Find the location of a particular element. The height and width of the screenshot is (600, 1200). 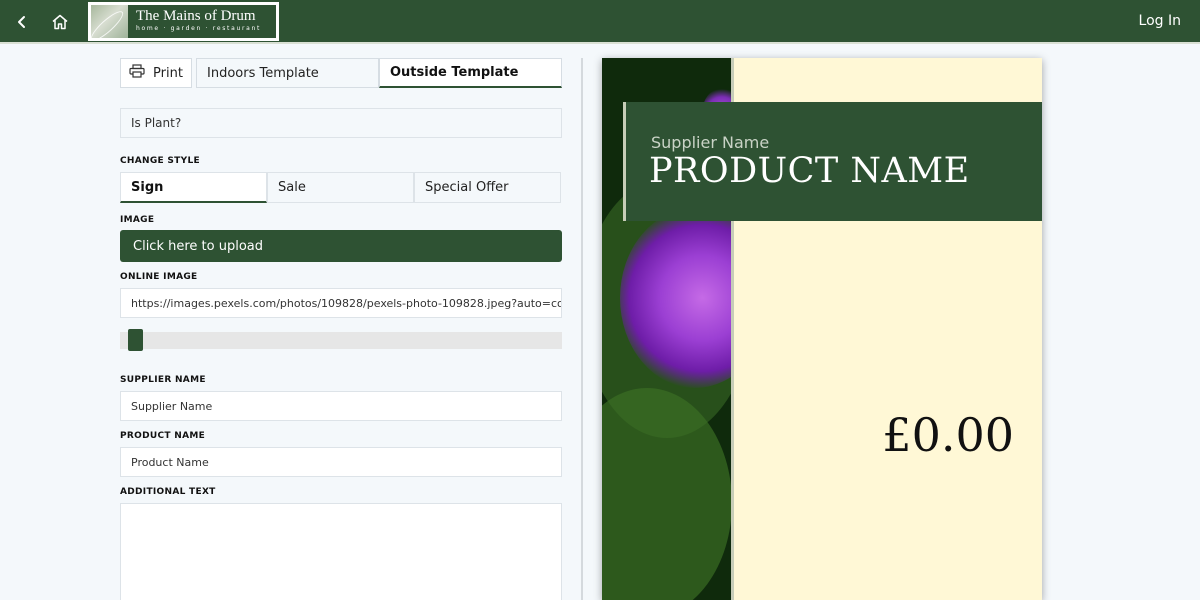

product-name-input: Product Name is located at coordinates (341, 462).